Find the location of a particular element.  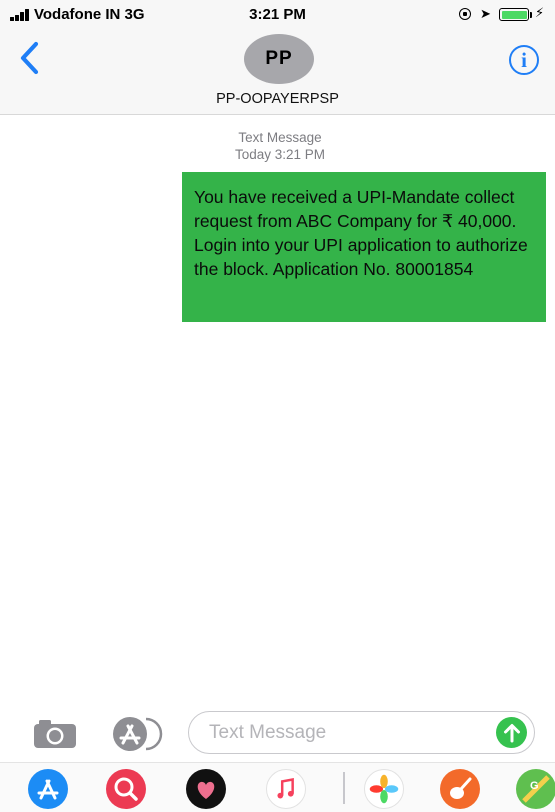

back-button is located at coordinates (32, 58).